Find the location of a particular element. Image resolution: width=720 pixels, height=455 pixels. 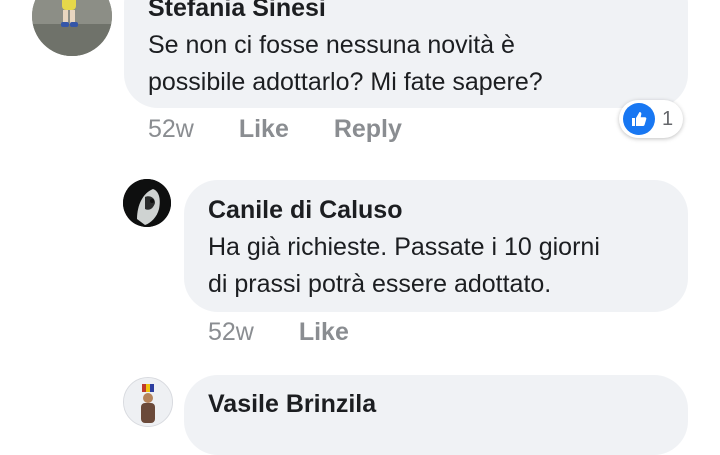

comment-text-line: di prassi potrà essere adottato. is located at coordinates (380, 284).